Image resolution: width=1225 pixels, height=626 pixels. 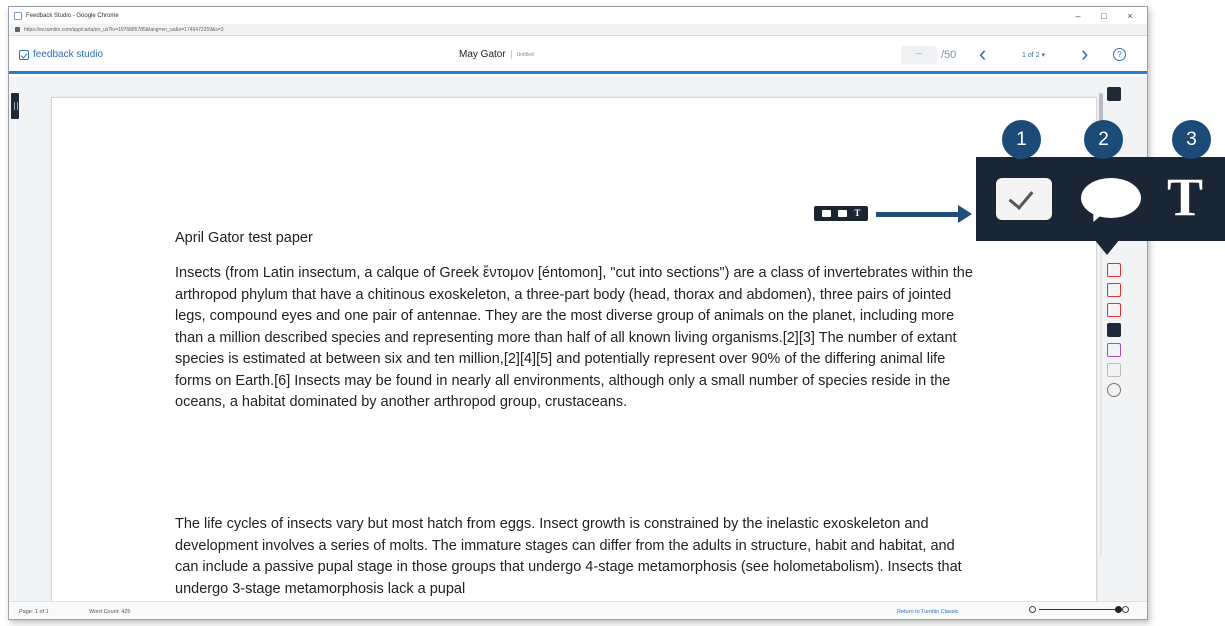 I want to click on student-name: May Gator, so click(x=482, y=54).